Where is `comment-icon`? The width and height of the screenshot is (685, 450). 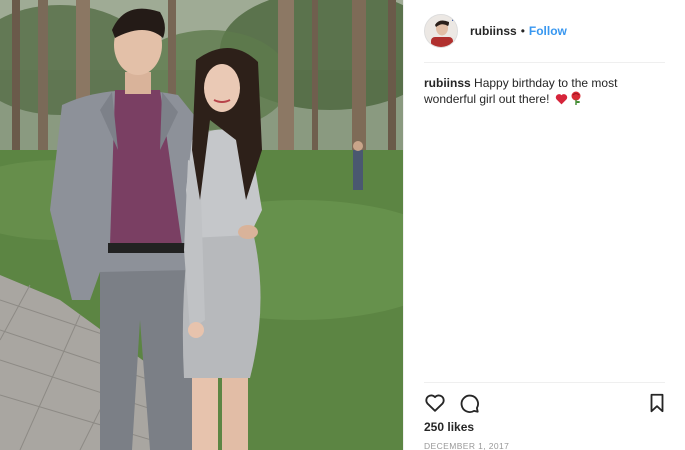 comment-icon is located at coordinates (469, 403).